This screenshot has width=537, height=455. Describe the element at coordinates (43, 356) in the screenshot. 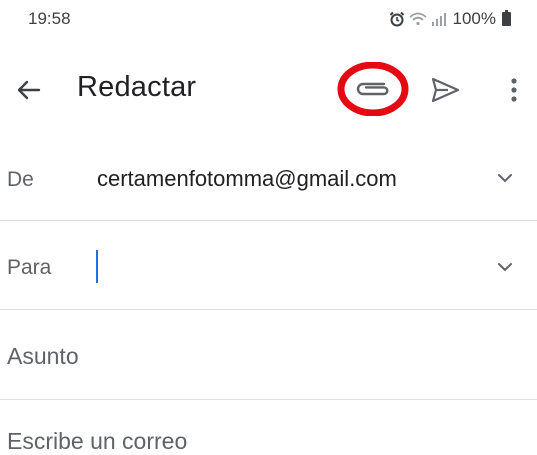

I see `subject-field: Asunto` at that location.